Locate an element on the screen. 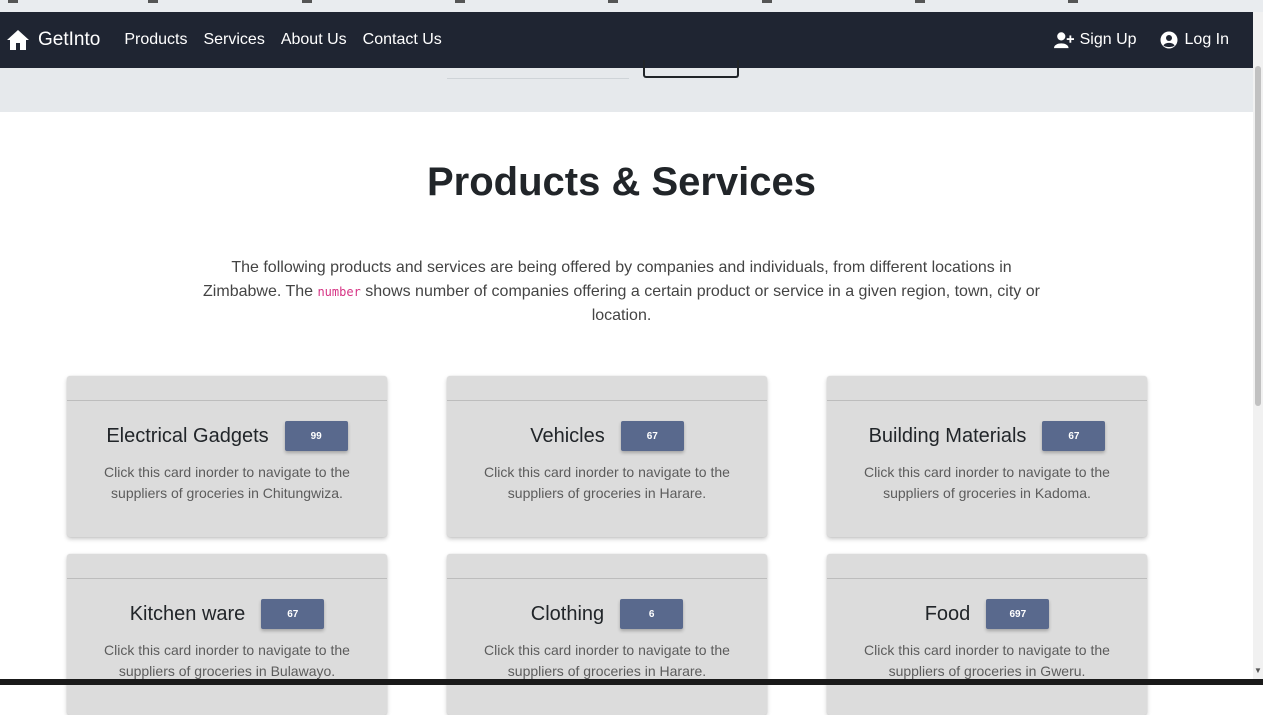 The width and height of the screenshot is (1263, 715). scrollbar: ▼ is located at coordinates (1258, 348).